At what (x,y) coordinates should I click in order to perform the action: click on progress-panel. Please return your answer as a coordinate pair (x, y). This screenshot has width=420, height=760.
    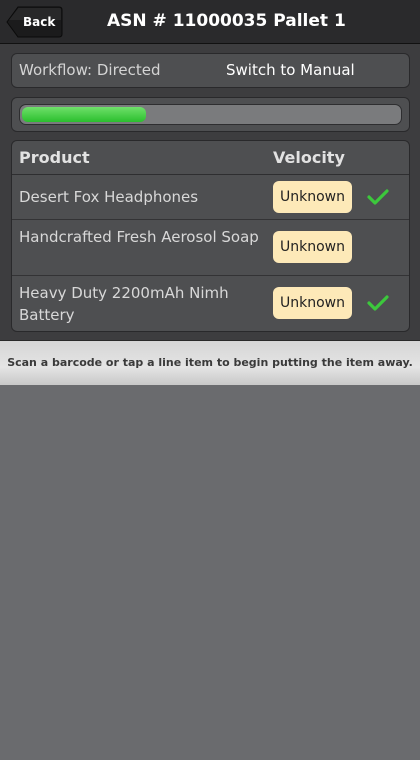
    Looking at the image, I should click on (210, 114).